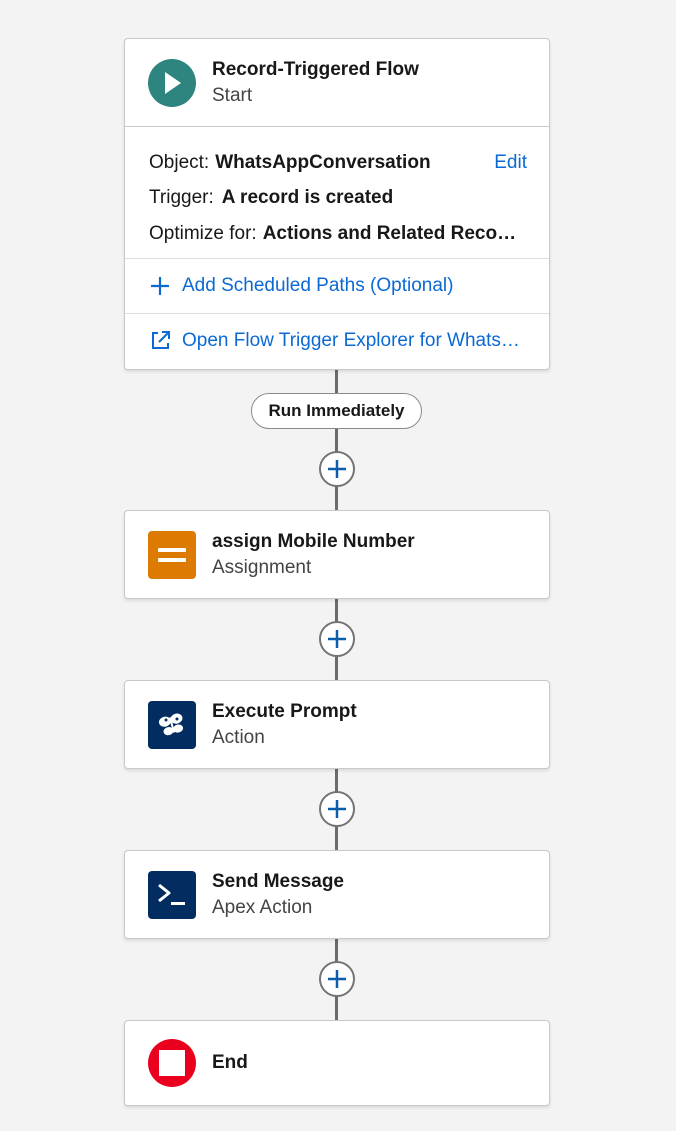  What do you see at coordinates (313, 541) in the screenshot?
I see `assignment-title: assign Mobile Number` at bounding box center [313, 541].